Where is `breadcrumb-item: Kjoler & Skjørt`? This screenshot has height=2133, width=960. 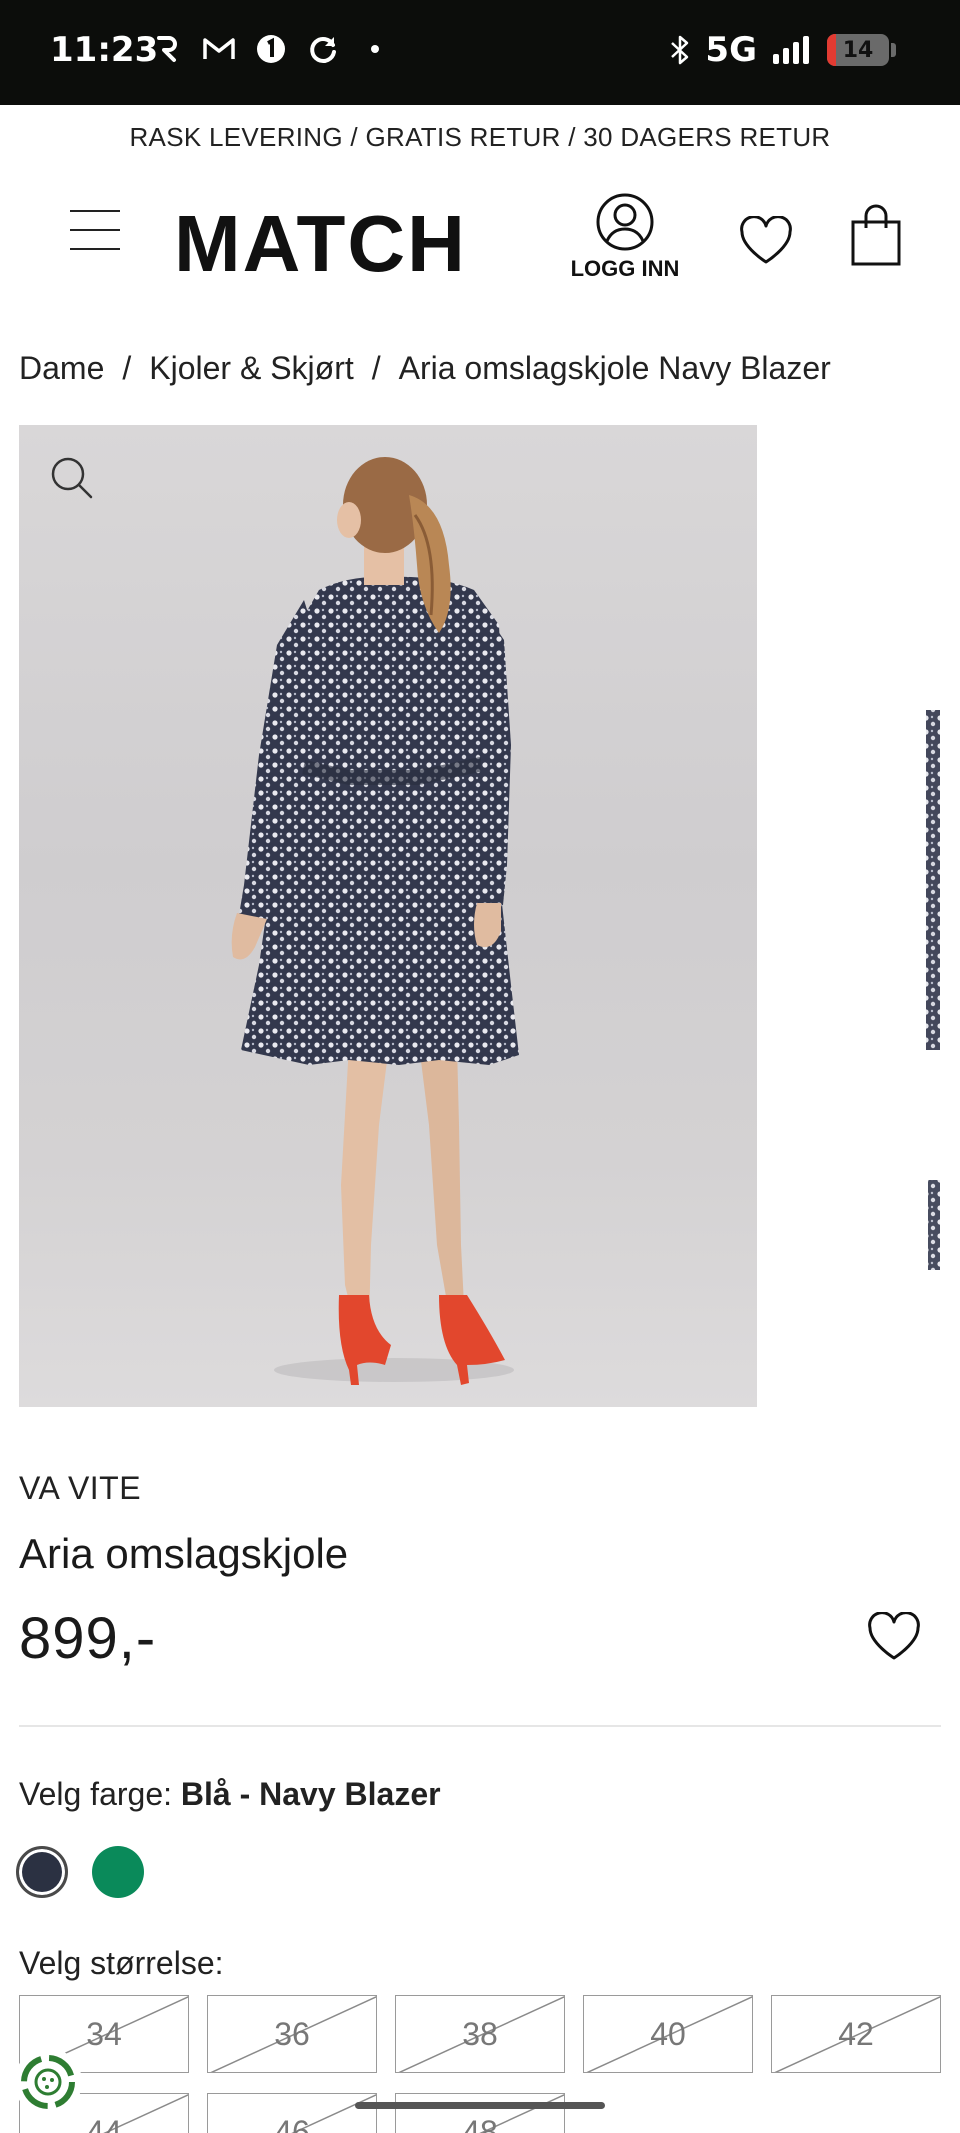 breadcrumb-item: Kjoler & Skjørt is located at coordinates (251, 368).